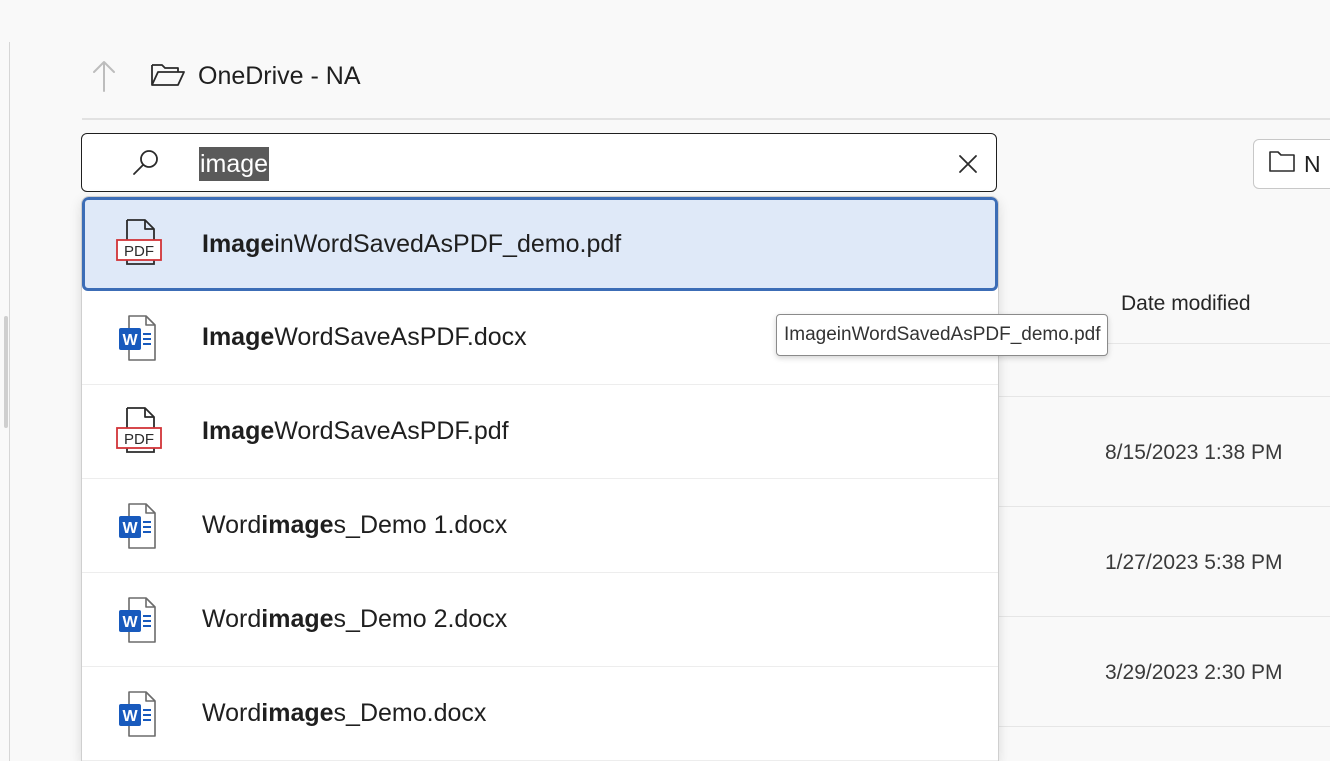 This screenshot has width=1330, height=761. I want to click on filename-tooltip: ImageinWordSavedAsPDF_demo.pdf, so click(942, 335).